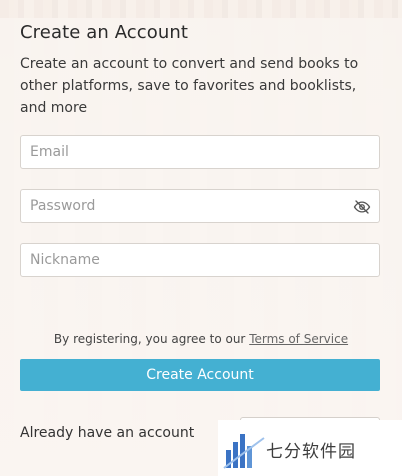 This screenshot has width=402, height=476. I want to click on bar-chart-logo-icon, so click(244, 451).